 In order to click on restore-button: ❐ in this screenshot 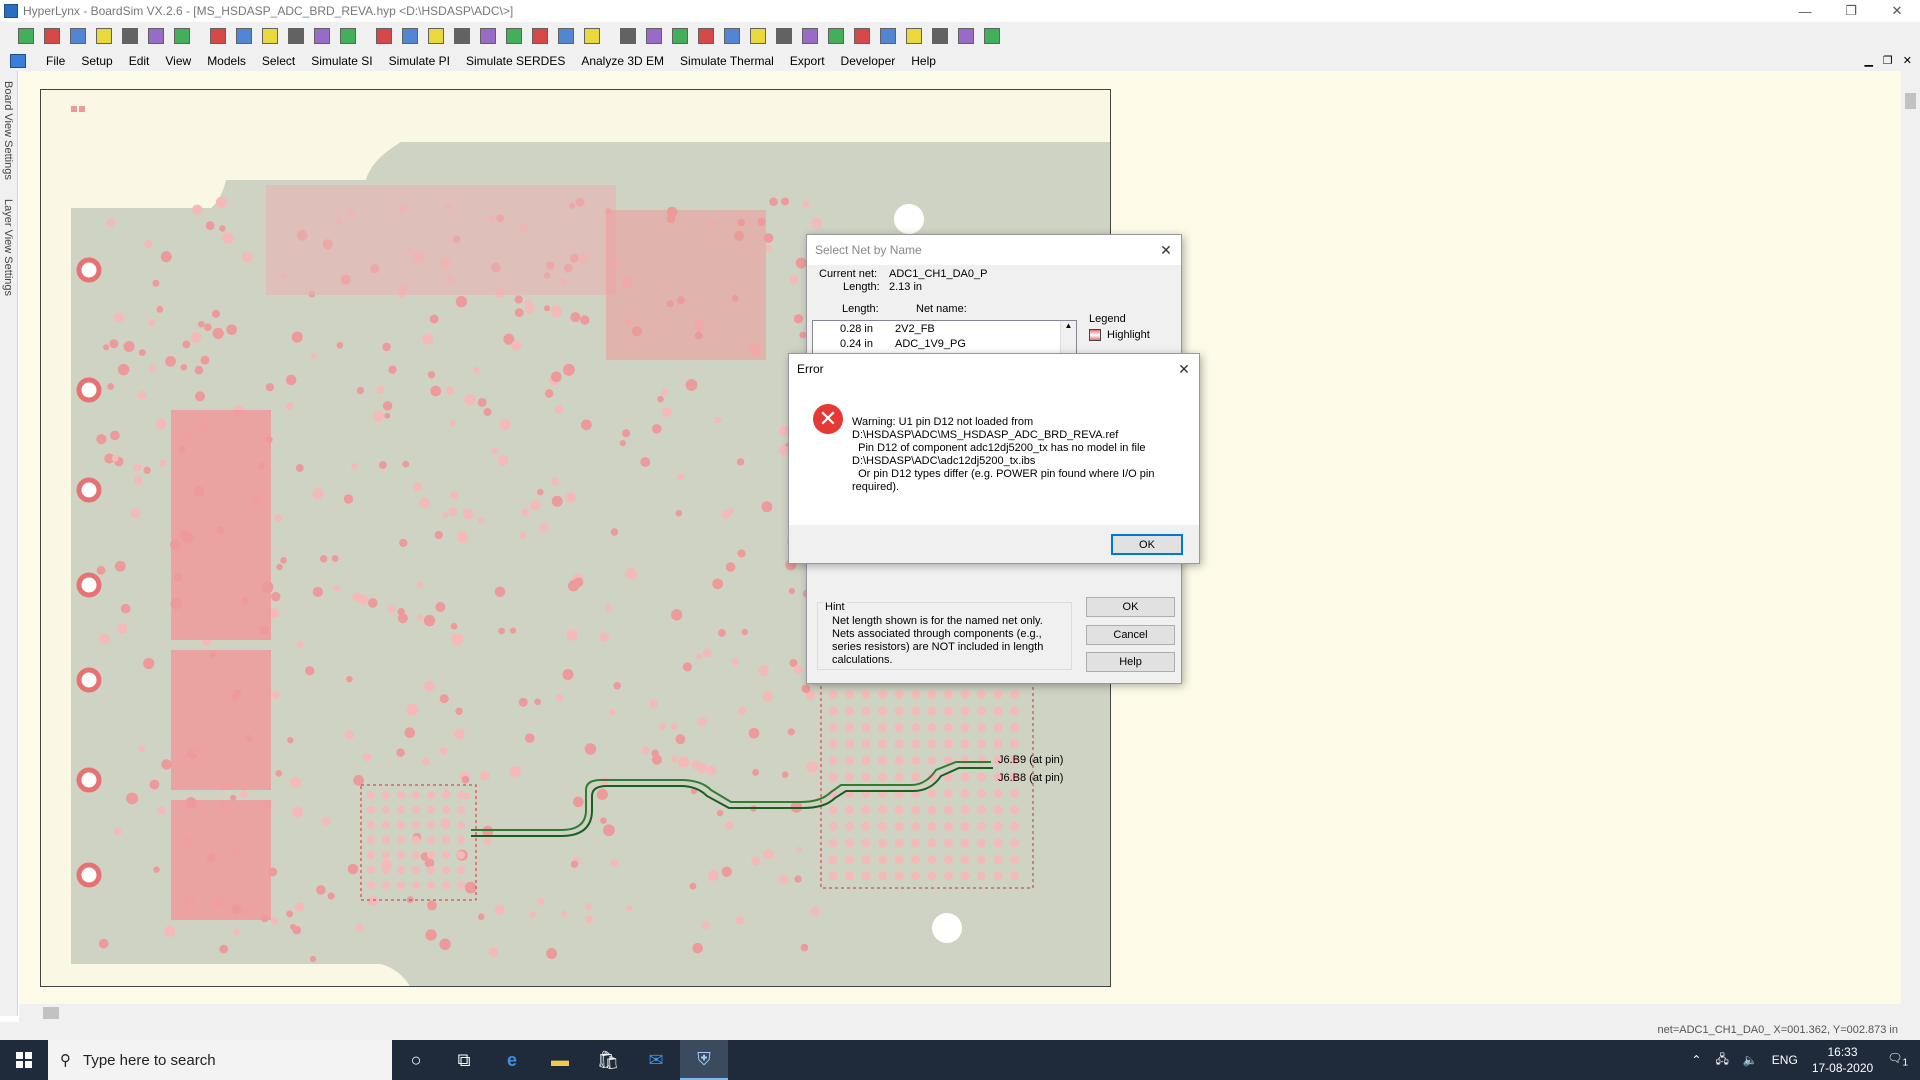, I will do `click(1851, 11)`.